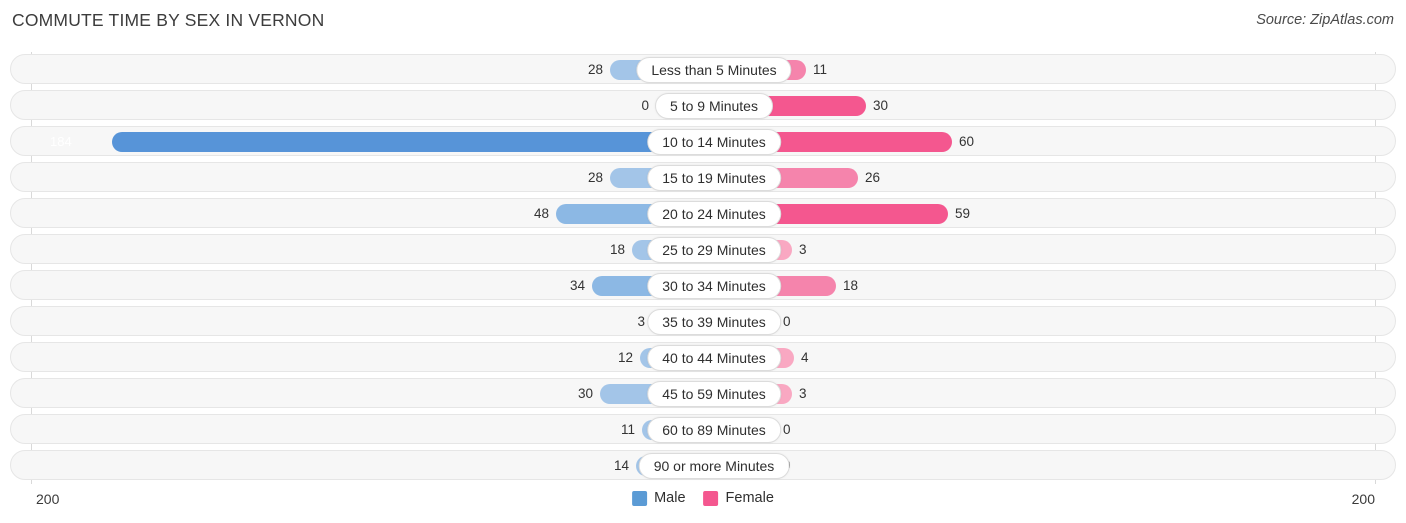 The image size is (1406, 523). I want to click on table-row: 3 0 35 to 39 Minutes, so click(703, 321).